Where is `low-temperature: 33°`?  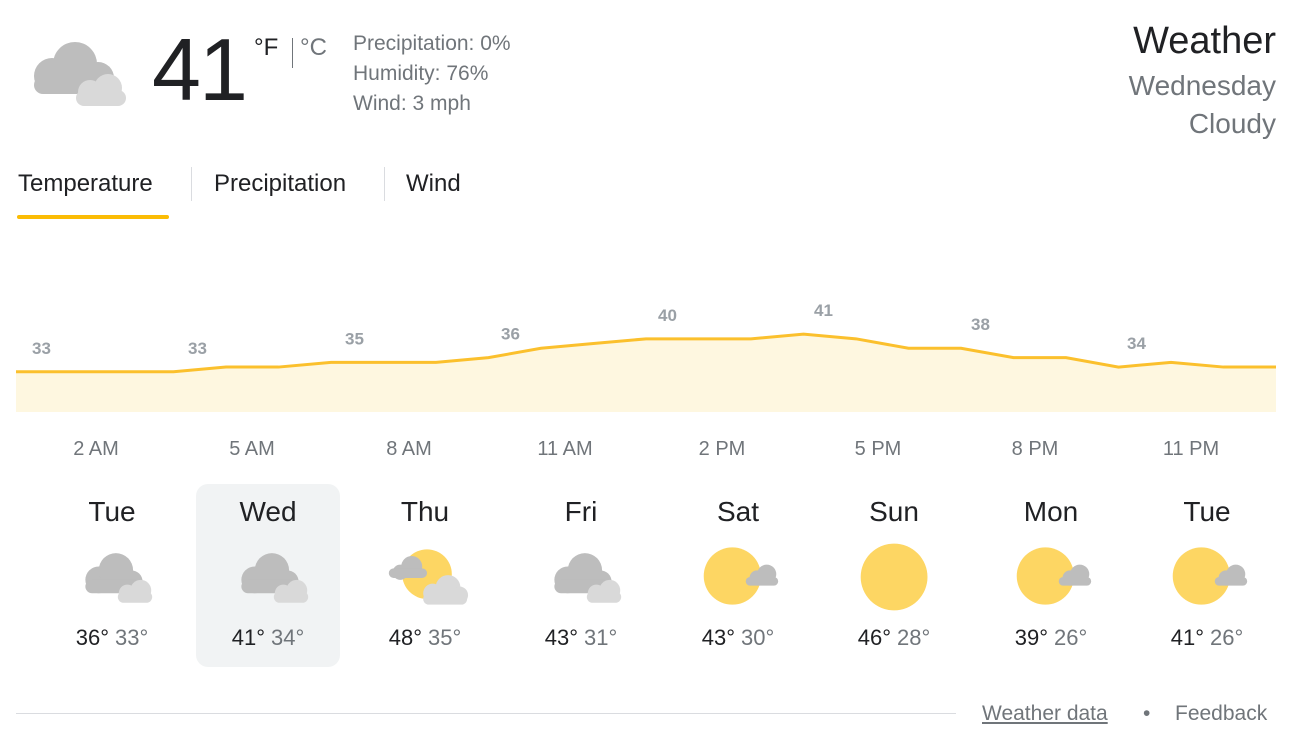 low-temperature: 33° is located at coordinates (132, 637).